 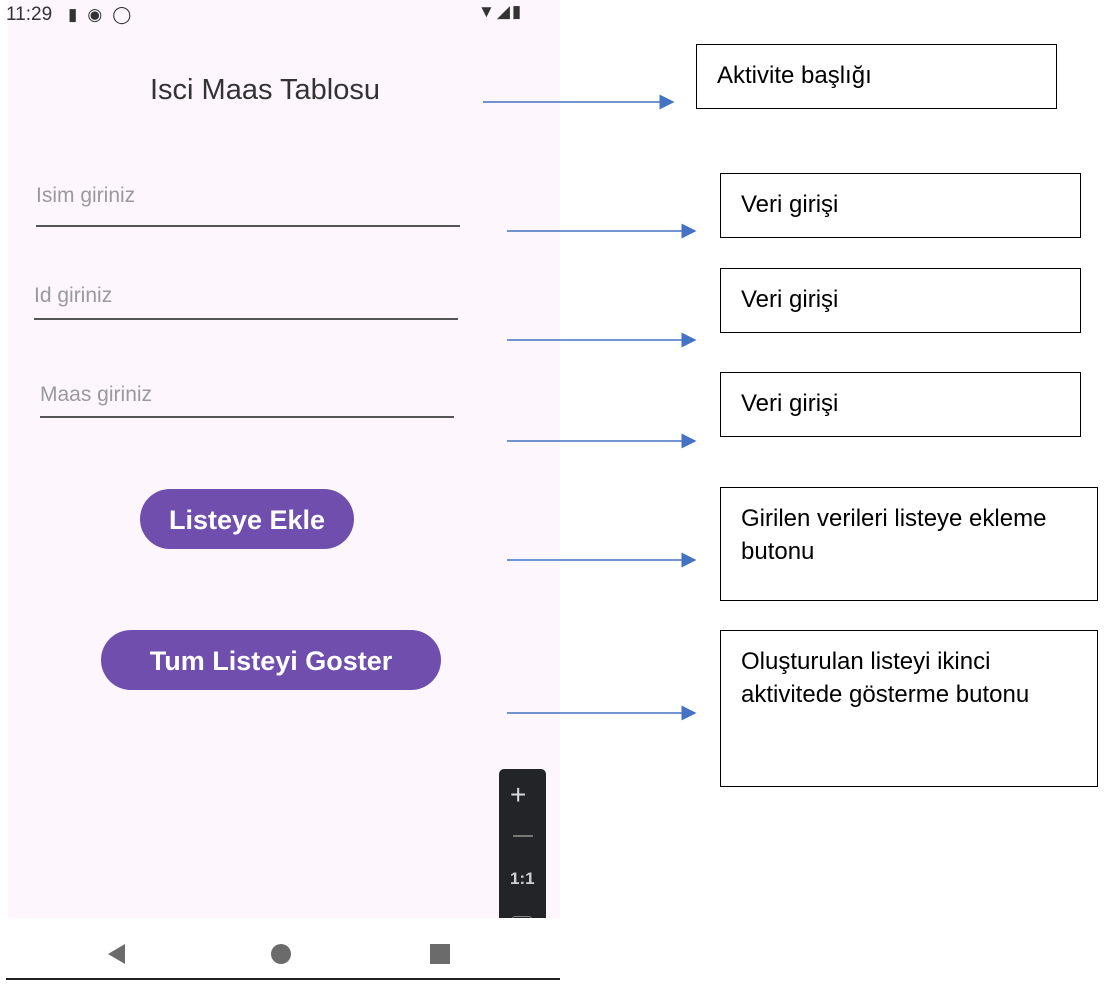 What do you see at coordinates (523, 836) in the screenshot?
I see `zoom-out-button` at bounding box center [523, 836].